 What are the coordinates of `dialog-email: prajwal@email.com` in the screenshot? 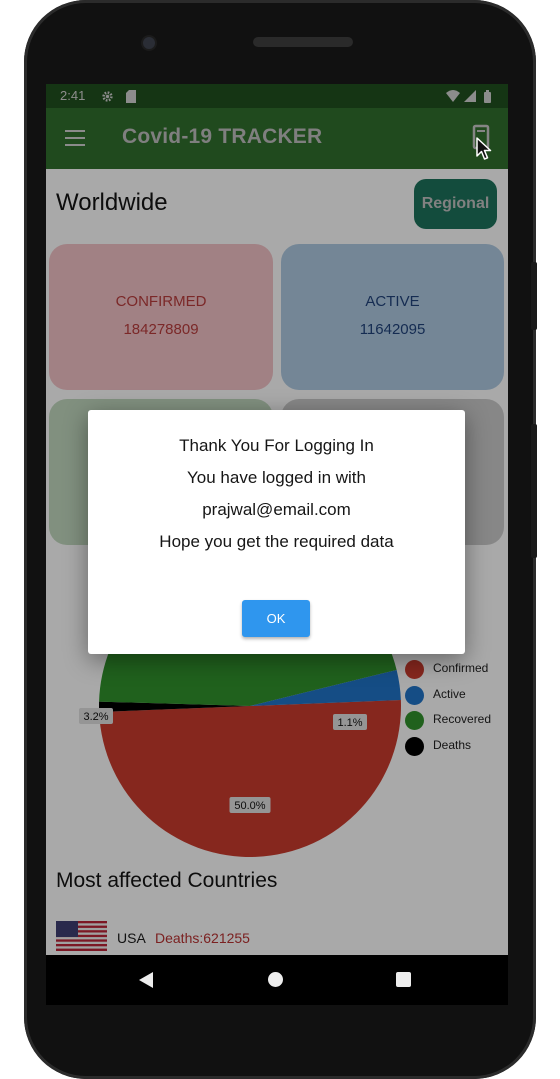 It's located at (276, 509).